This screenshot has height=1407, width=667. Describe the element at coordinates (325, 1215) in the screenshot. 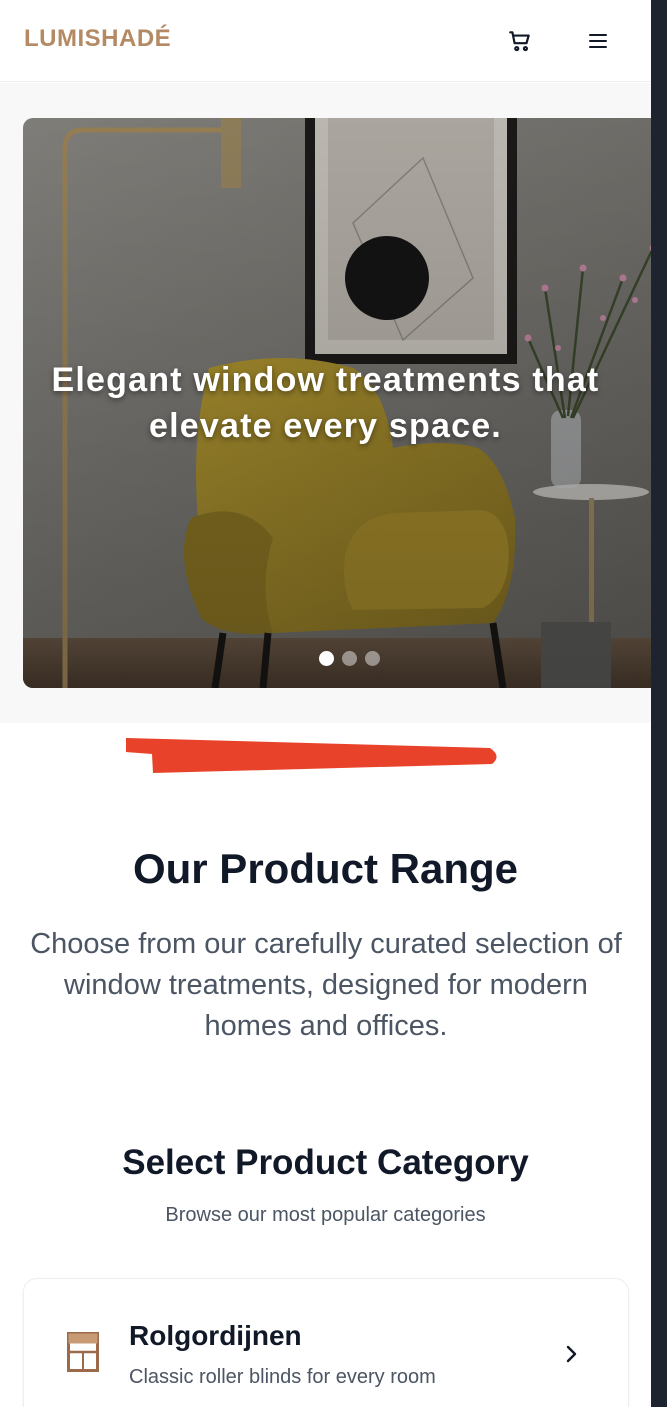

I see `category-section-subtitle: Browse our most popular categories` at that location.